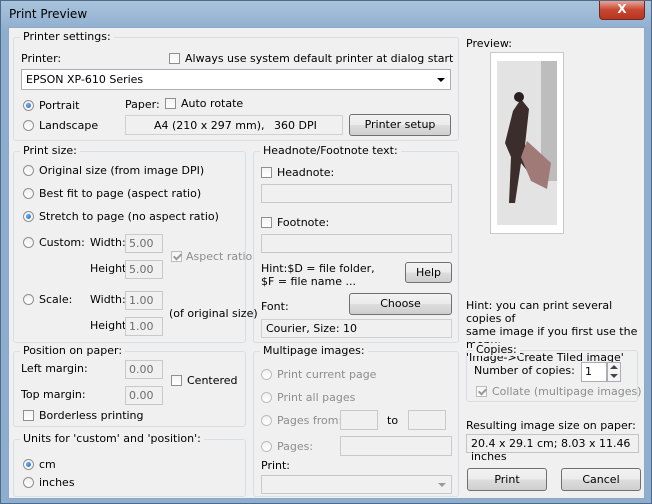 This screenshot has height=504, width=652. What do you see at coordinates (427, 420) in the screenshot?
I see `pages-to-input` at bounding box center [427, 420].